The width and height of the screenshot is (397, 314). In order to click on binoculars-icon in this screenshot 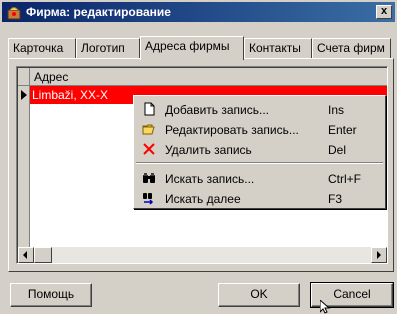, I will do `click(149, 178)`.